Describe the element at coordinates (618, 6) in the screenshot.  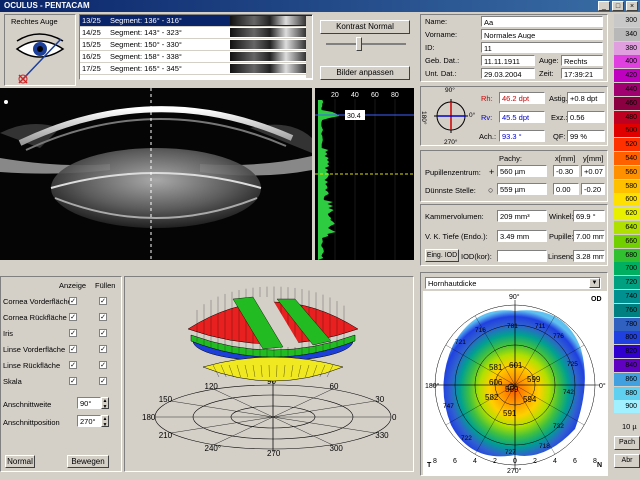
I see `maximize-button: □` at that location.